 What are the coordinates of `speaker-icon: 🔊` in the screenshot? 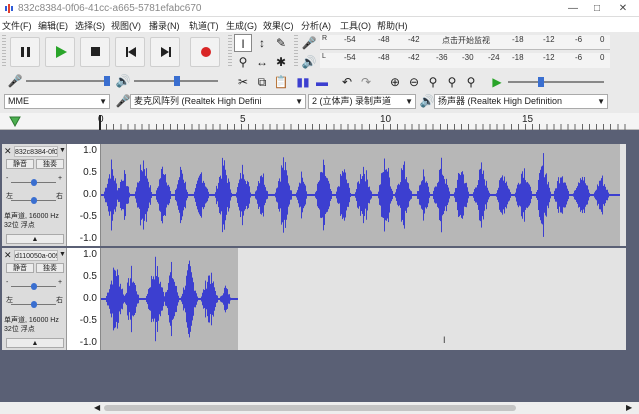 It's located at (309, 62).